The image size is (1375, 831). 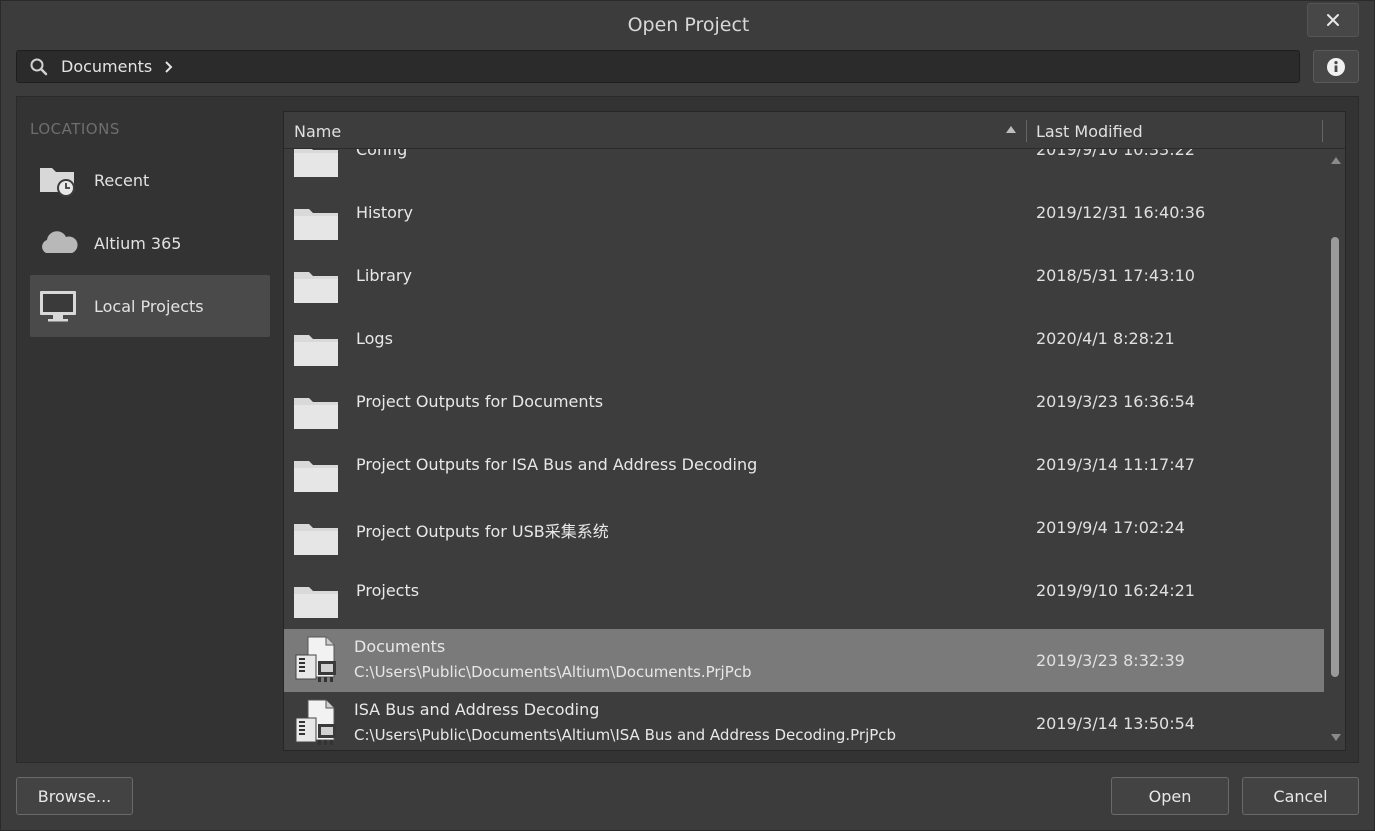 I want to click on dialog-title: Open Project, so click(x=688, y=25).